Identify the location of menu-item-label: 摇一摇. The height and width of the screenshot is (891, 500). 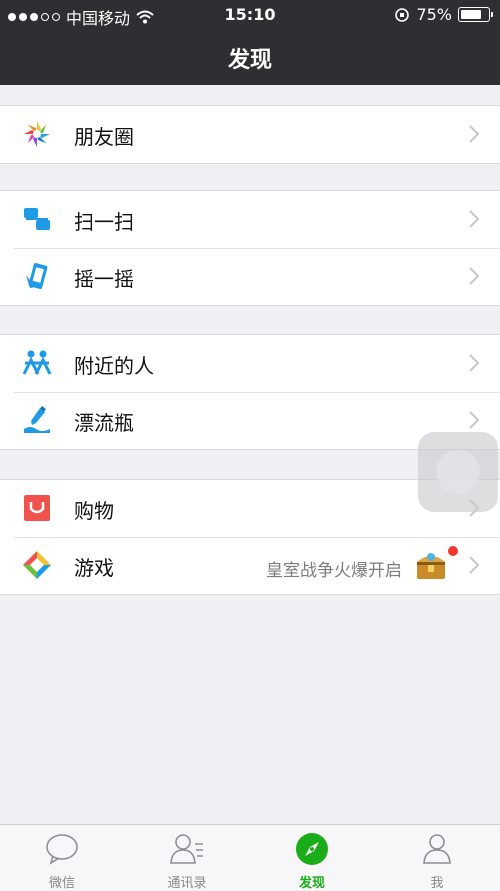
(104, 279).